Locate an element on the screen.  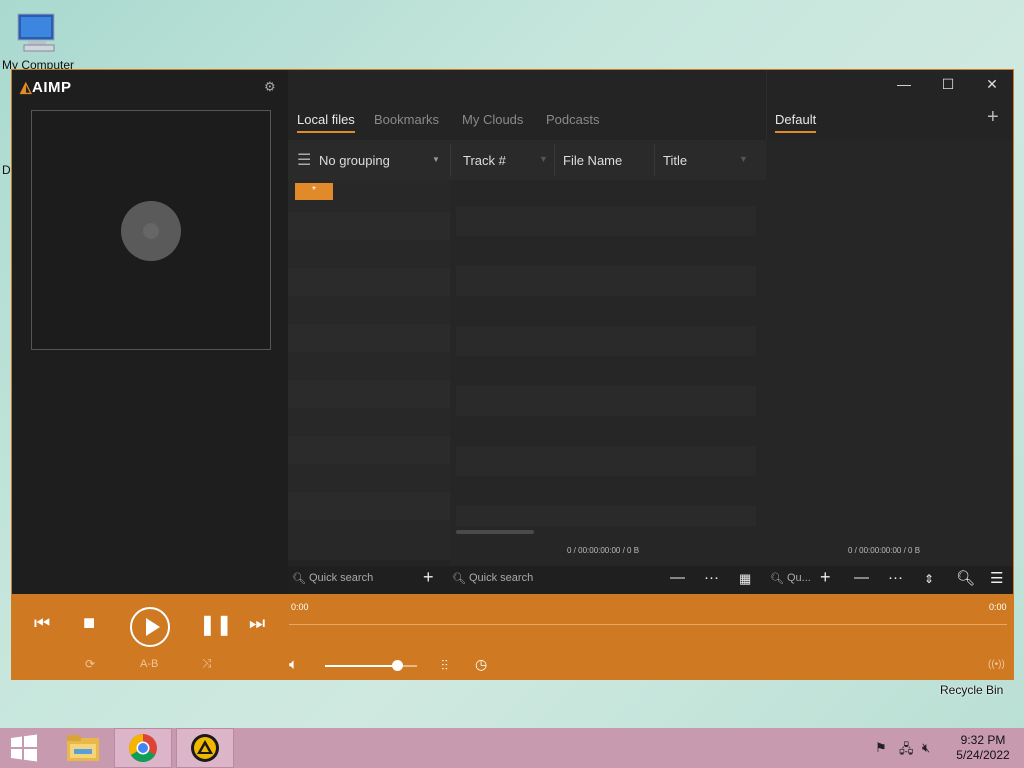
library-header is located at coordinates (527, 105).